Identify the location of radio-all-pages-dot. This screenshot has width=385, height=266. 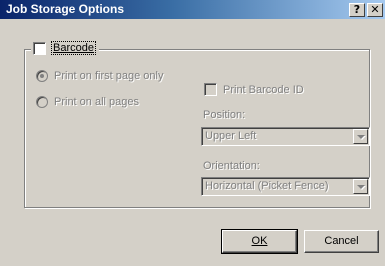
(42, 102).